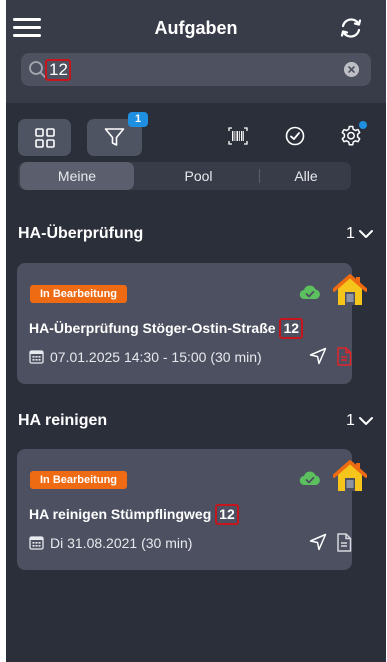 This screenshot has width=387, height=662. I want to click on task-date: Di 31.08.2021 (30 min), so click(121, 543).